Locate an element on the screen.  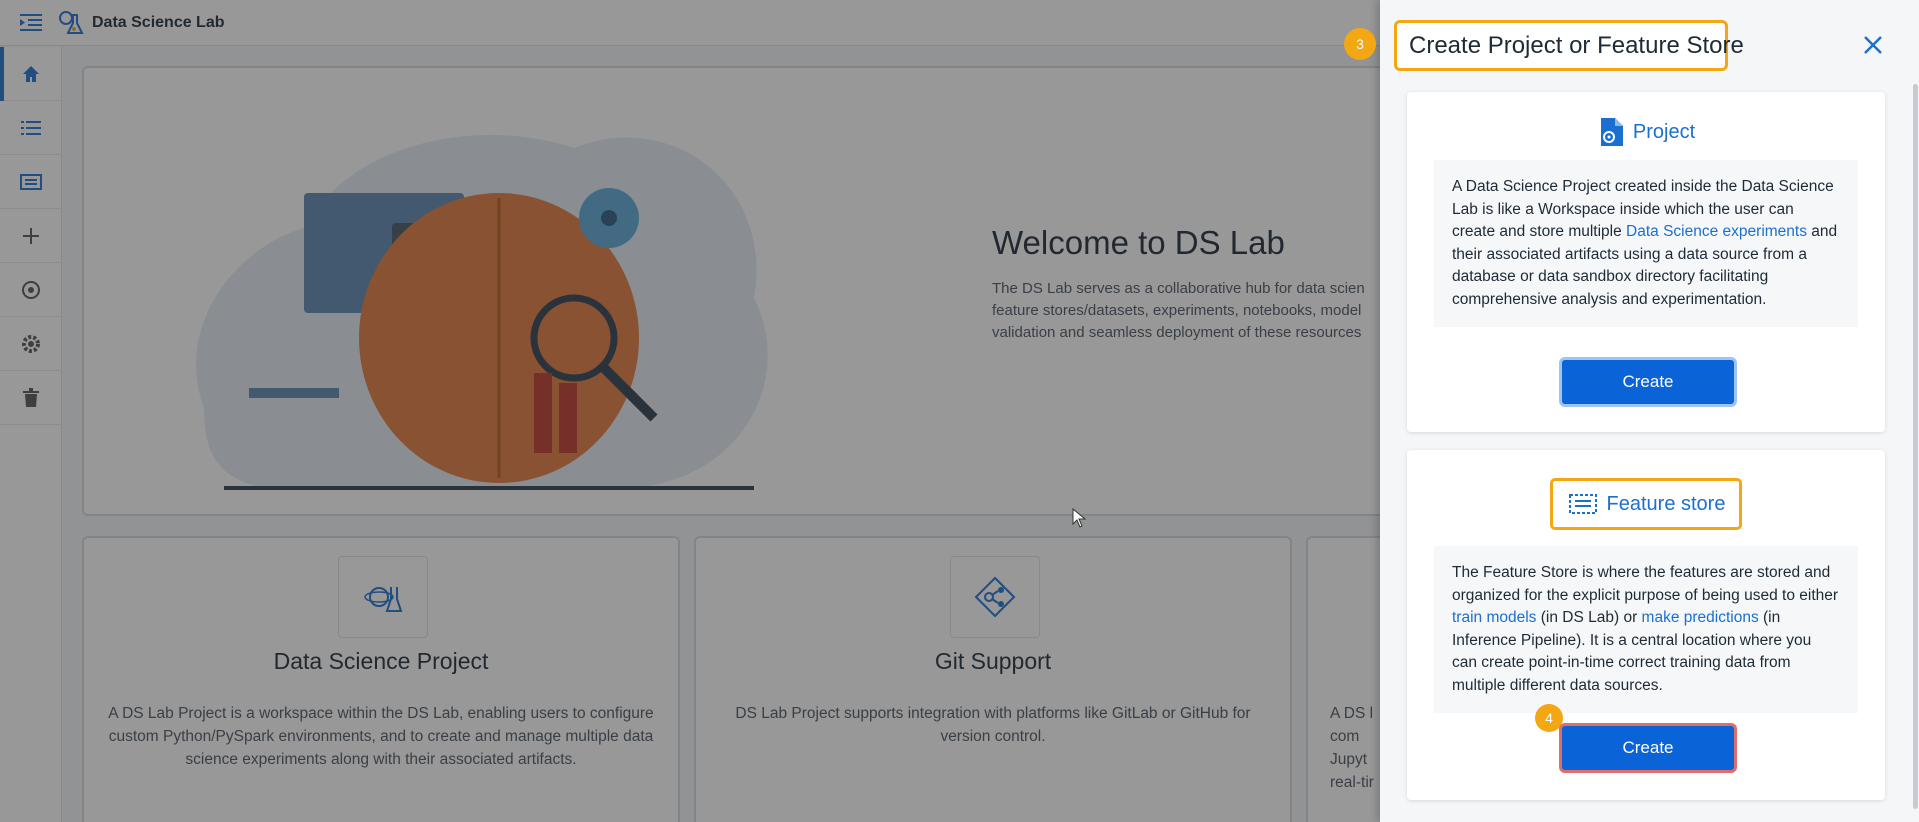
data-science-experiments-link: Data Science experiments is located at coordinates (1716, 231).